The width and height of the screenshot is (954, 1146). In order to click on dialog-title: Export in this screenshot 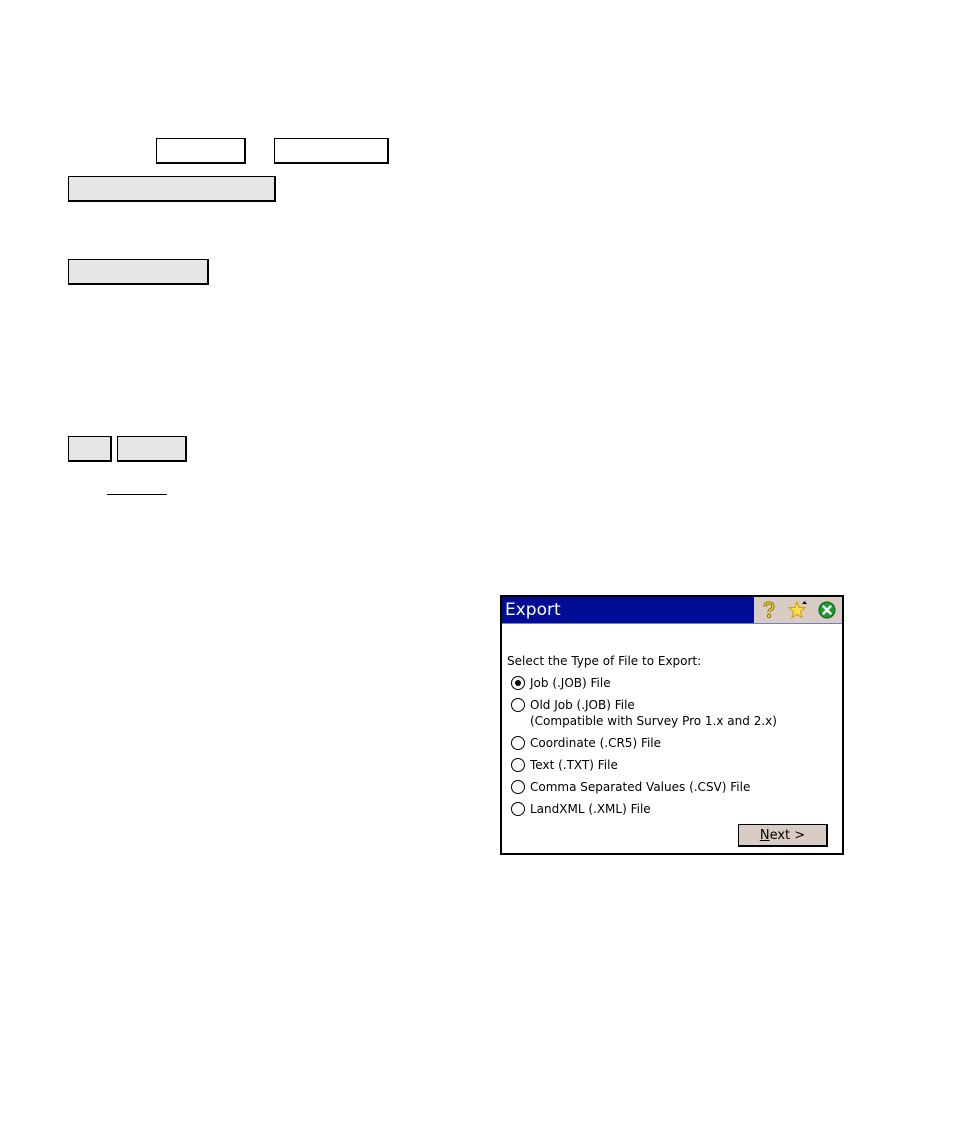, I will do `click(533, 610)`.